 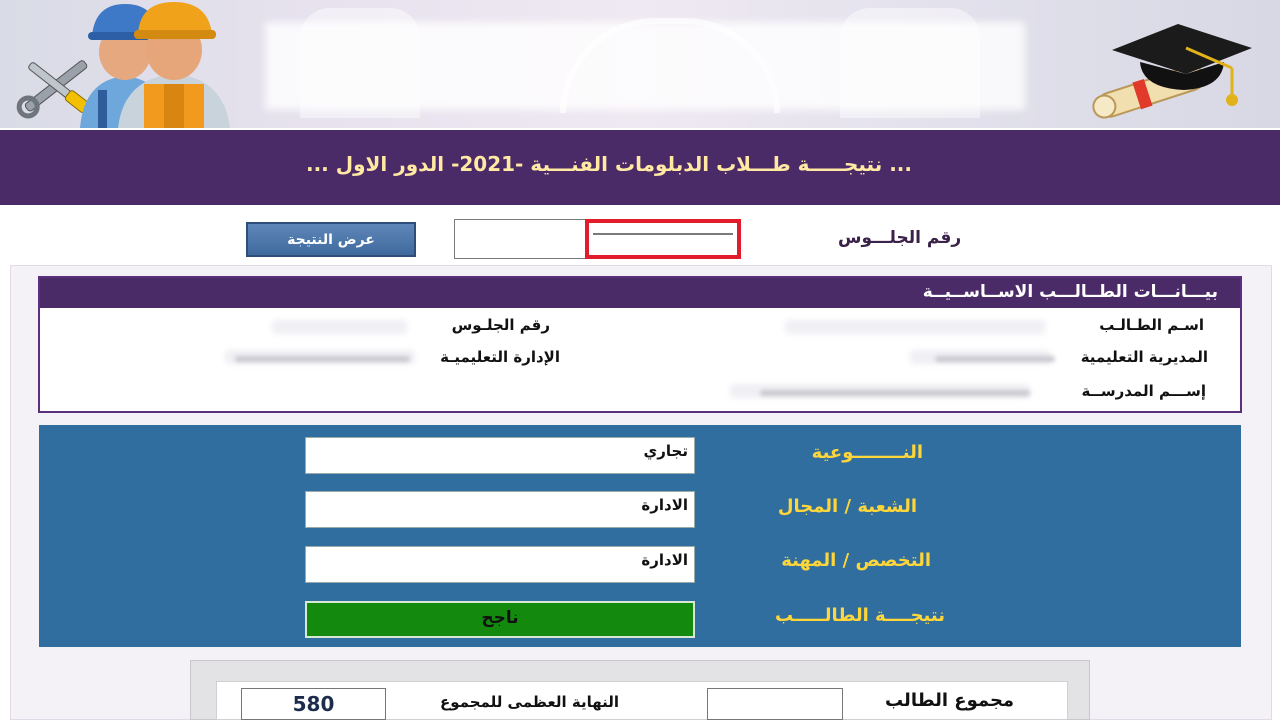 I want to click on student-total-value, so click(x=775, y=704).